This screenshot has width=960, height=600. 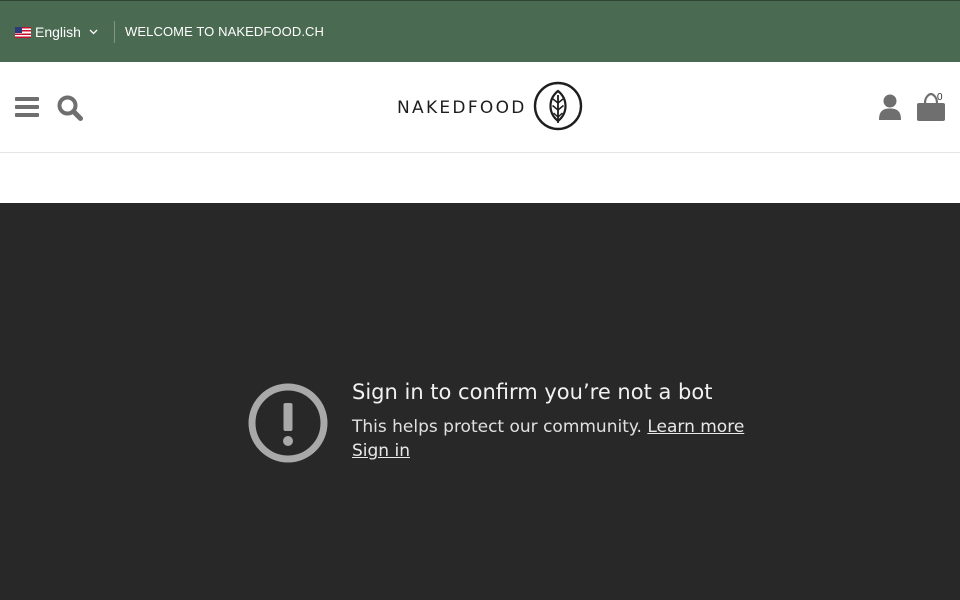 I want to click on welcome-message: WELCOME TO NAKEDFOOD.CH, so click(x=225, y=31).